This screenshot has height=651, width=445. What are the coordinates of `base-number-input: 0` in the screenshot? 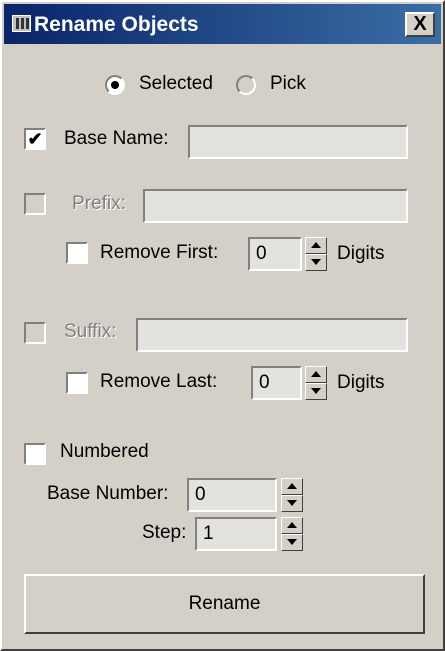 It's located at (232, 495).